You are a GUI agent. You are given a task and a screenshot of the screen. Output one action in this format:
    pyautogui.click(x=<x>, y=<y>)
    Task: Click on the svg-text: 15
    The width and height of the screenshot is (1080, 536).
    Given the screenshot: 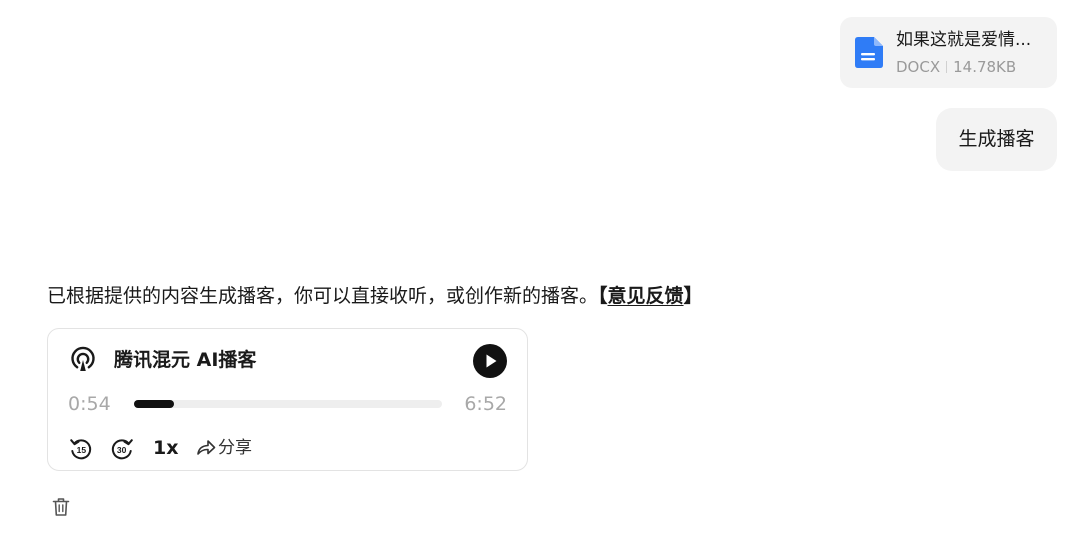 What is the action you would take?
    pyautogui.click(x=82, y=450)
    